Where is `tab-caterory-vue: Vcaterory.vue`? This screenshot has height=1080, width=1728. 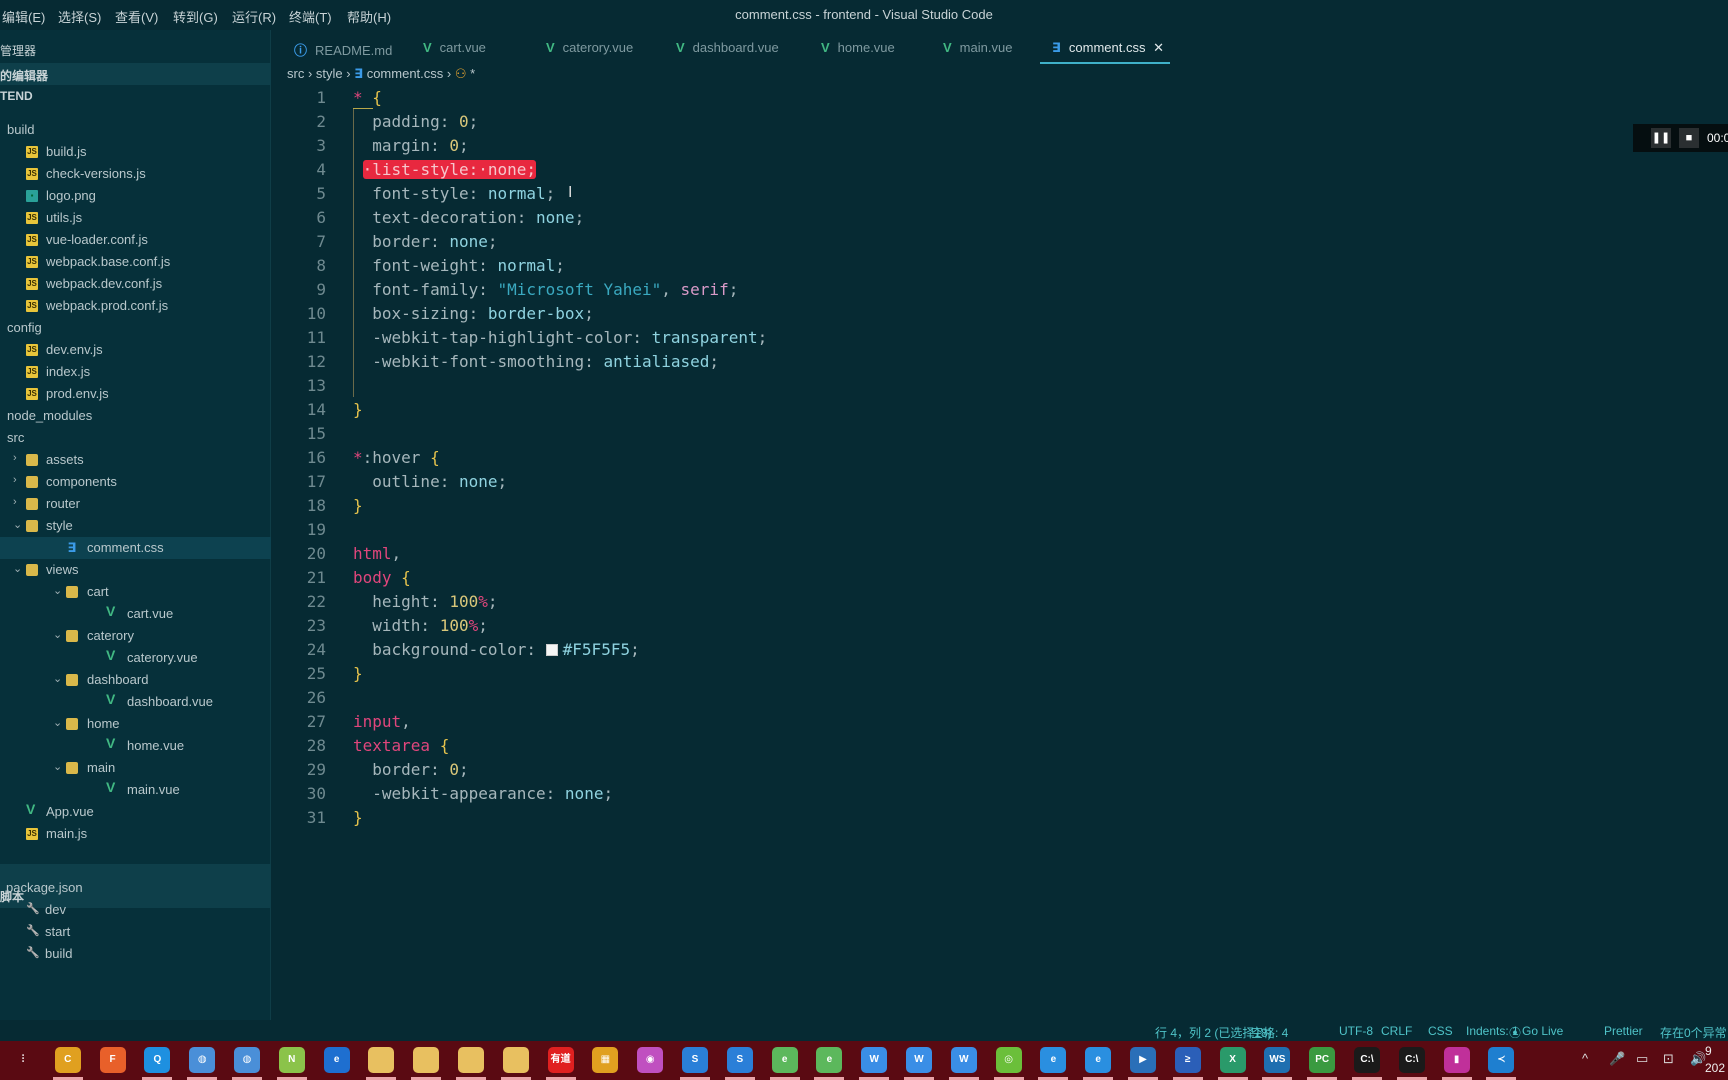 tab-caterory-vue: Vcaterory.vue is located at coordinates (595, 48).